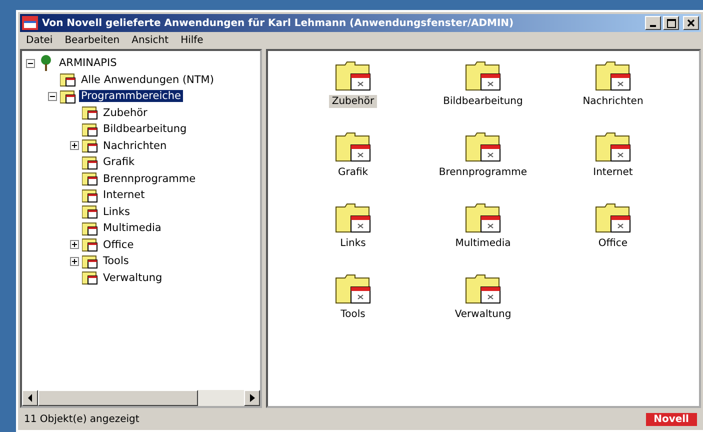 The height and width of the screenshot is (432, 703). Describe the element at coordinates (124, 195) in the screenshot. I see `tree-item: Internet` at that location.